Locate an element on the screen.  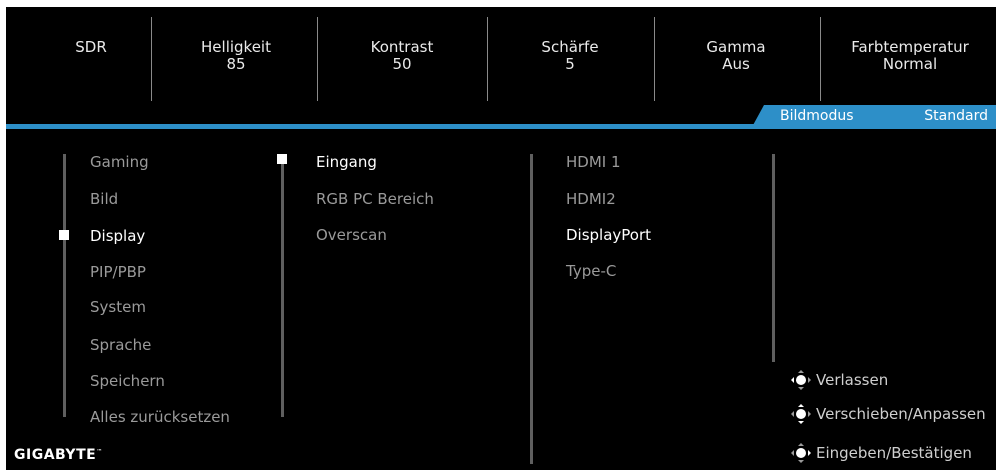
joystick-move-icon is located at coordinates (801, 414).